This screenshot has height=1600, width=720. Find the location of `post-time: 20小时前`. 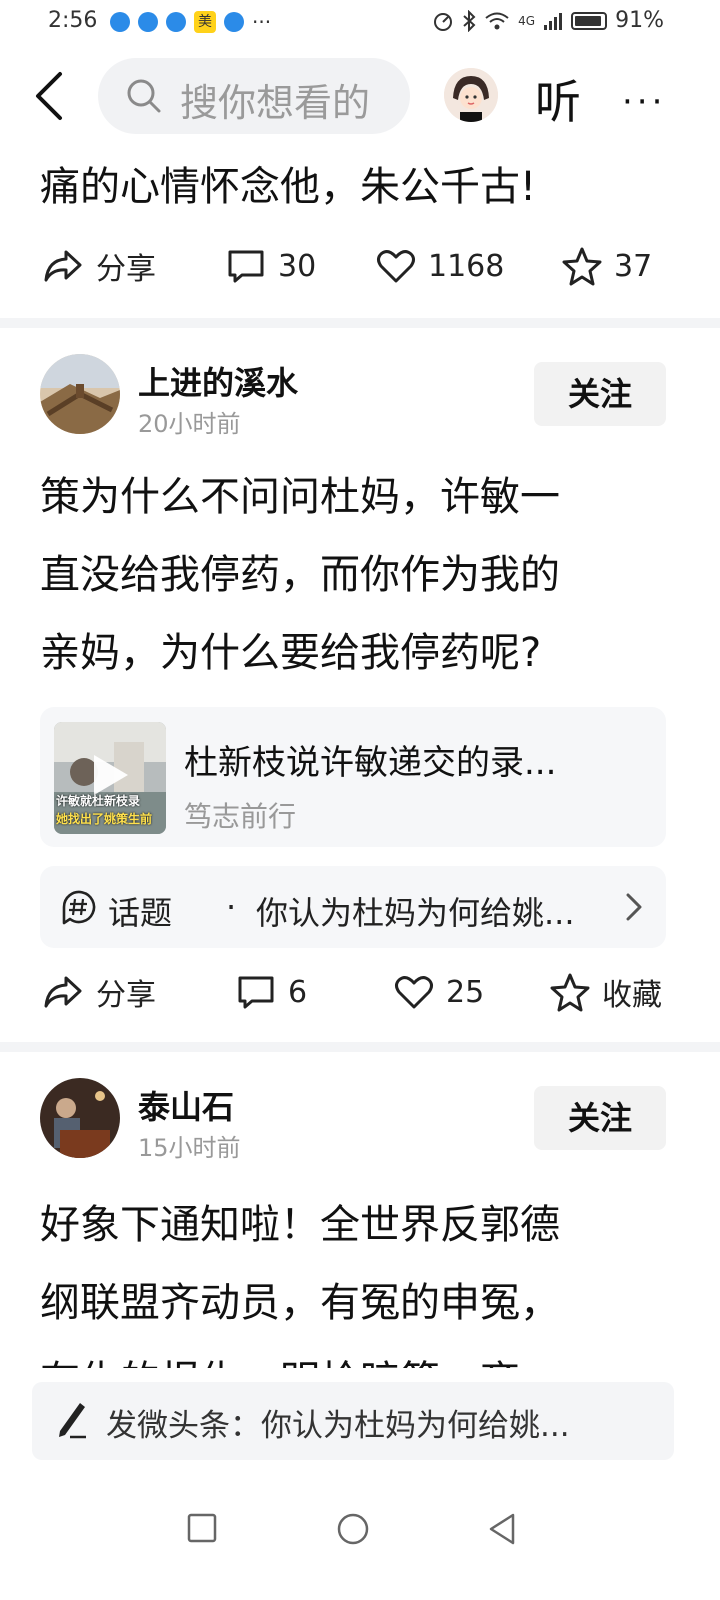

post-time: 20小时前 is located at coordinates (189, 424).